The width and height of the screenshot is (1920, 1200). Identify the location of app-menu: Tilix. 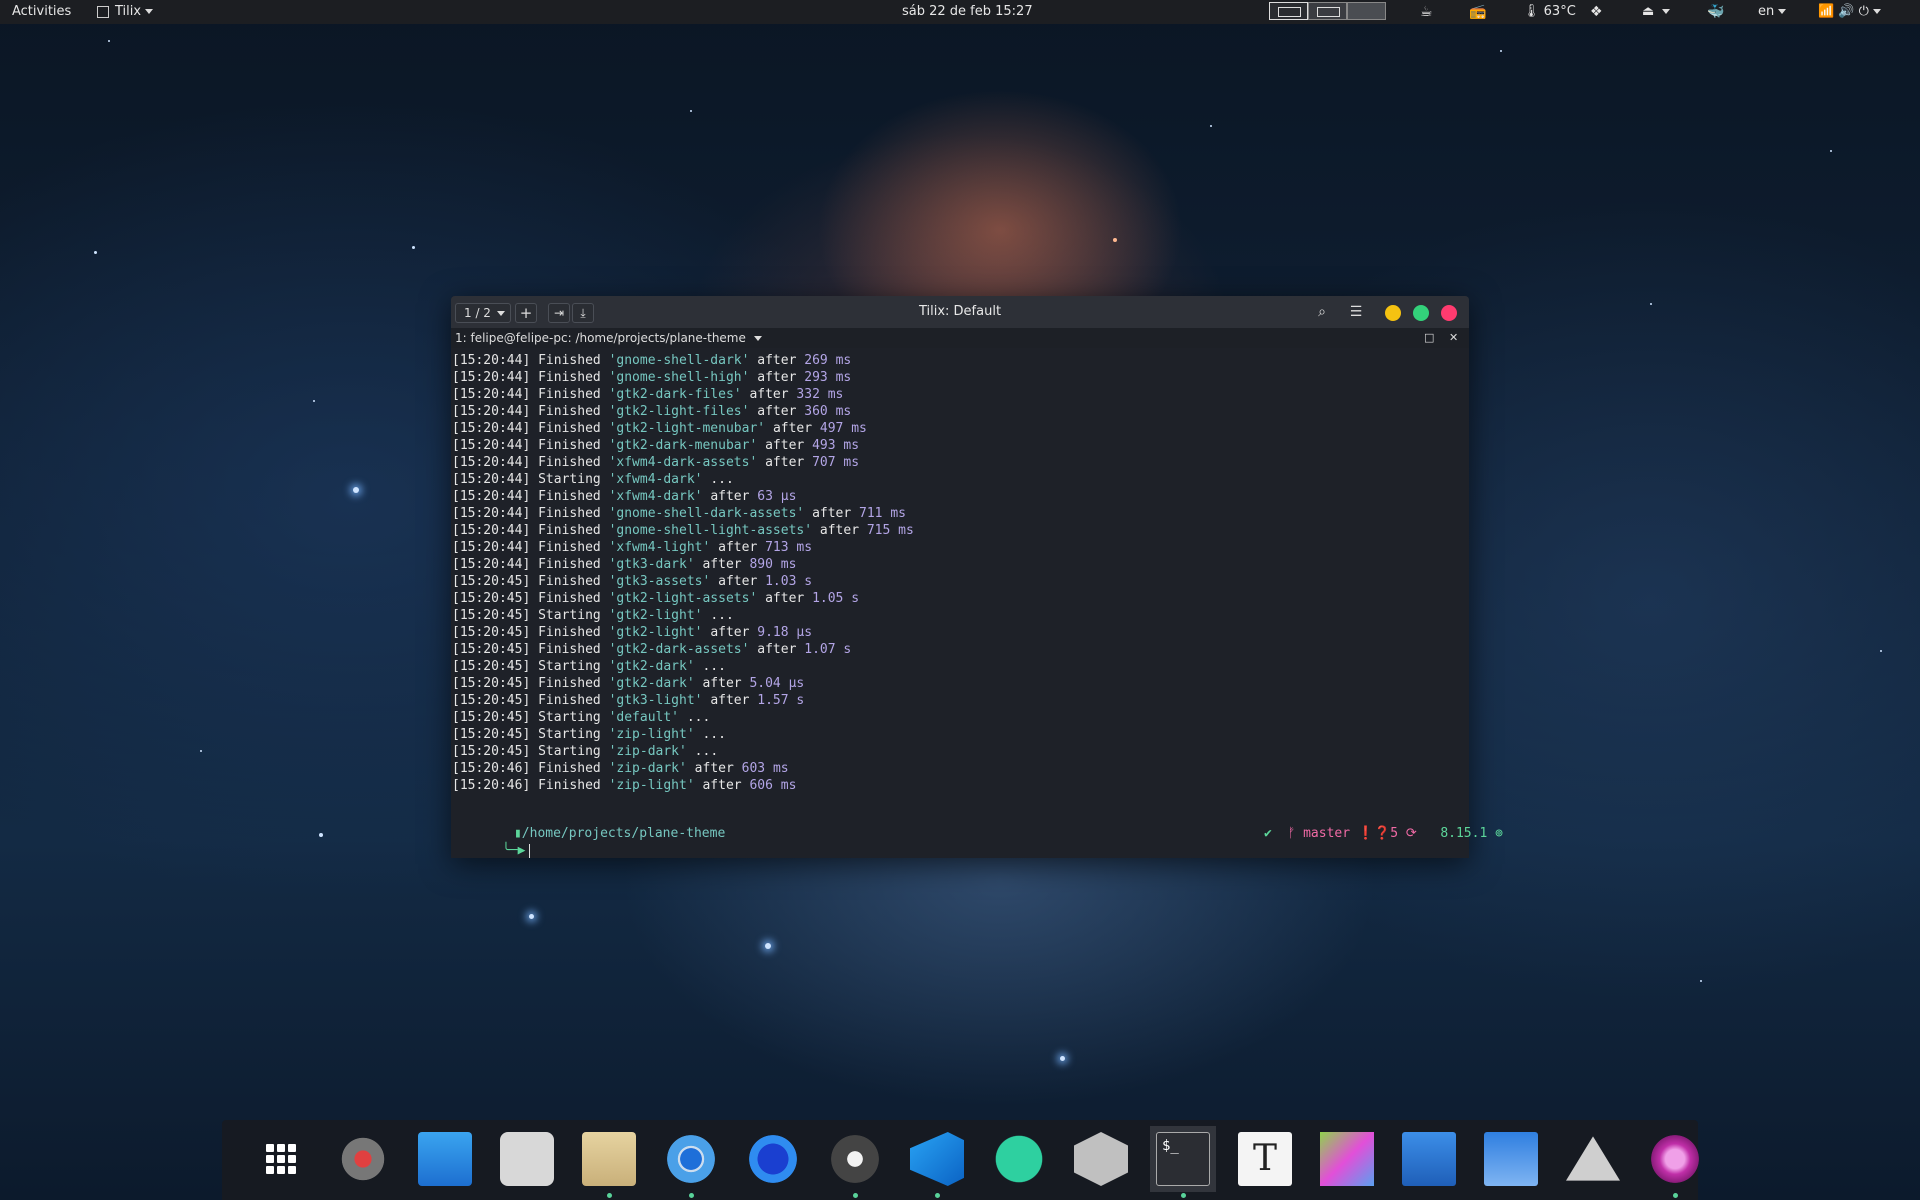
(125, 12).